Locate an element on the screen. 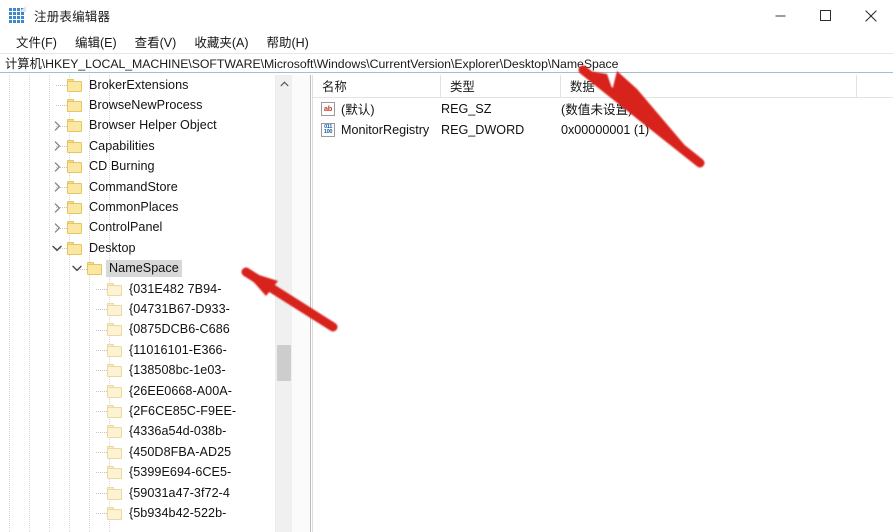 This screenshot has width=893, height=532. tree-item-26ee0668-a00a: {26EE0668-A00A- is located at coordinates (146, 391).